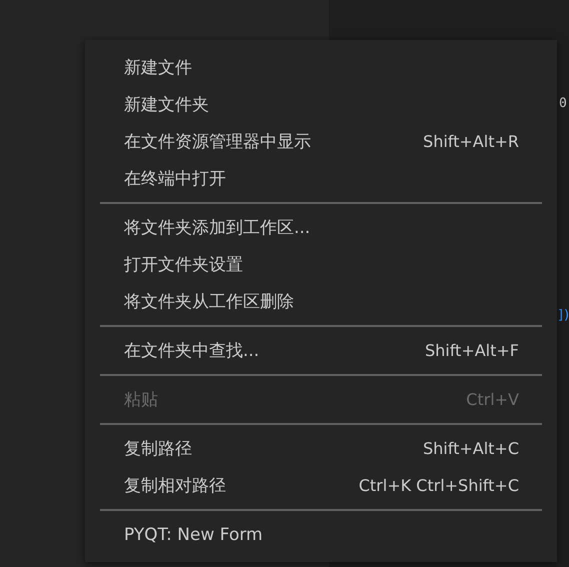 The image size is (569, 567). What do you see at coordinates (321, 301) in the screenshot?
I see `menu-item: 将文件夹从工作区删除` at bounding box center [321, 301].